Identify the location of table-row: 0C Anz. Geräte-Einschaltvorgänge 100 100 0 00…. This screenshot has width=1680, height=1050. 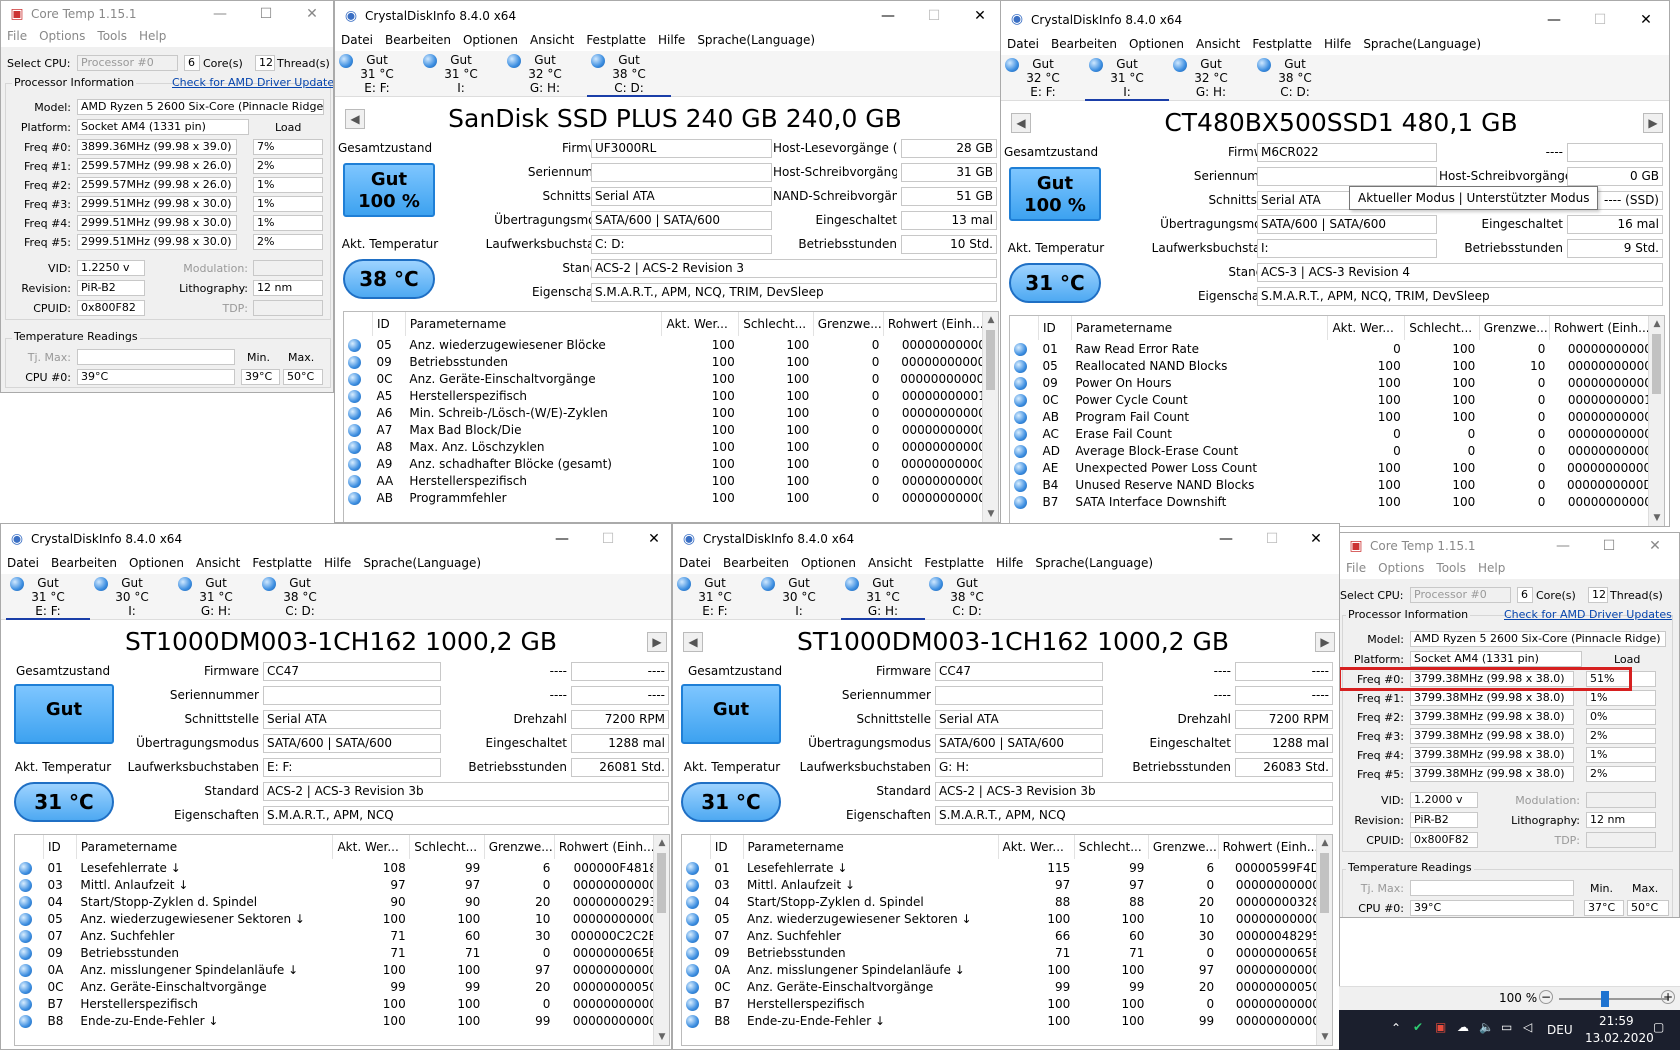
(671, 378).